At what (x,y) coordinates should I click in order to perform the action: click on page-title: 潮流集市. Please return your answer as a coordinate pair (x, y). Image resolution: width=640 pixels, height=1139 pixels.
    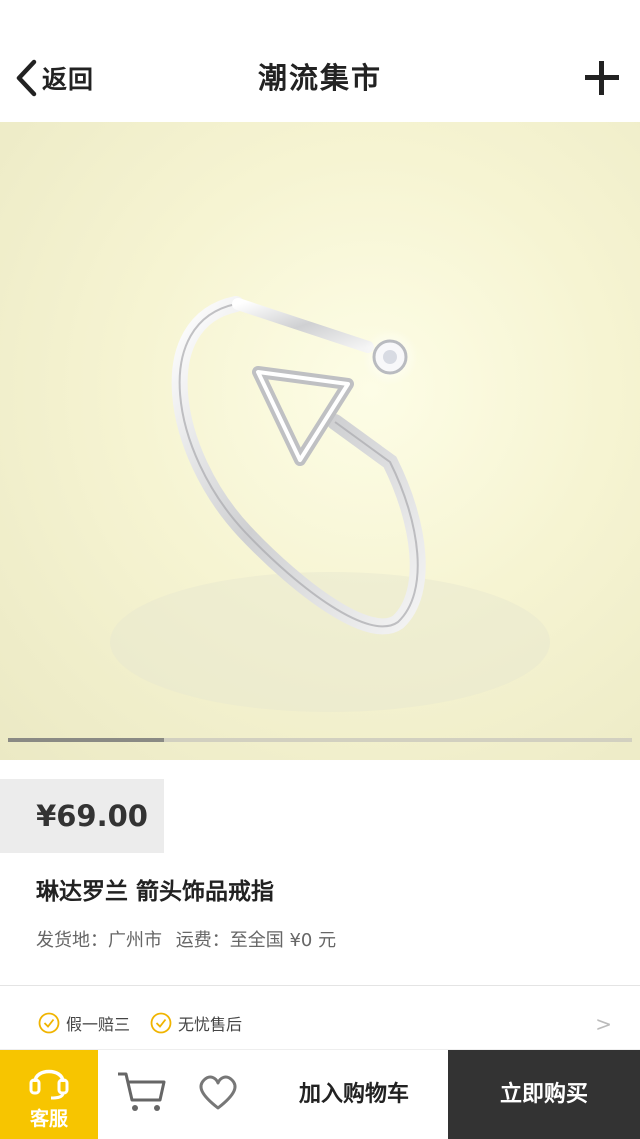
    Looking at the image, I should click on (319, 78).